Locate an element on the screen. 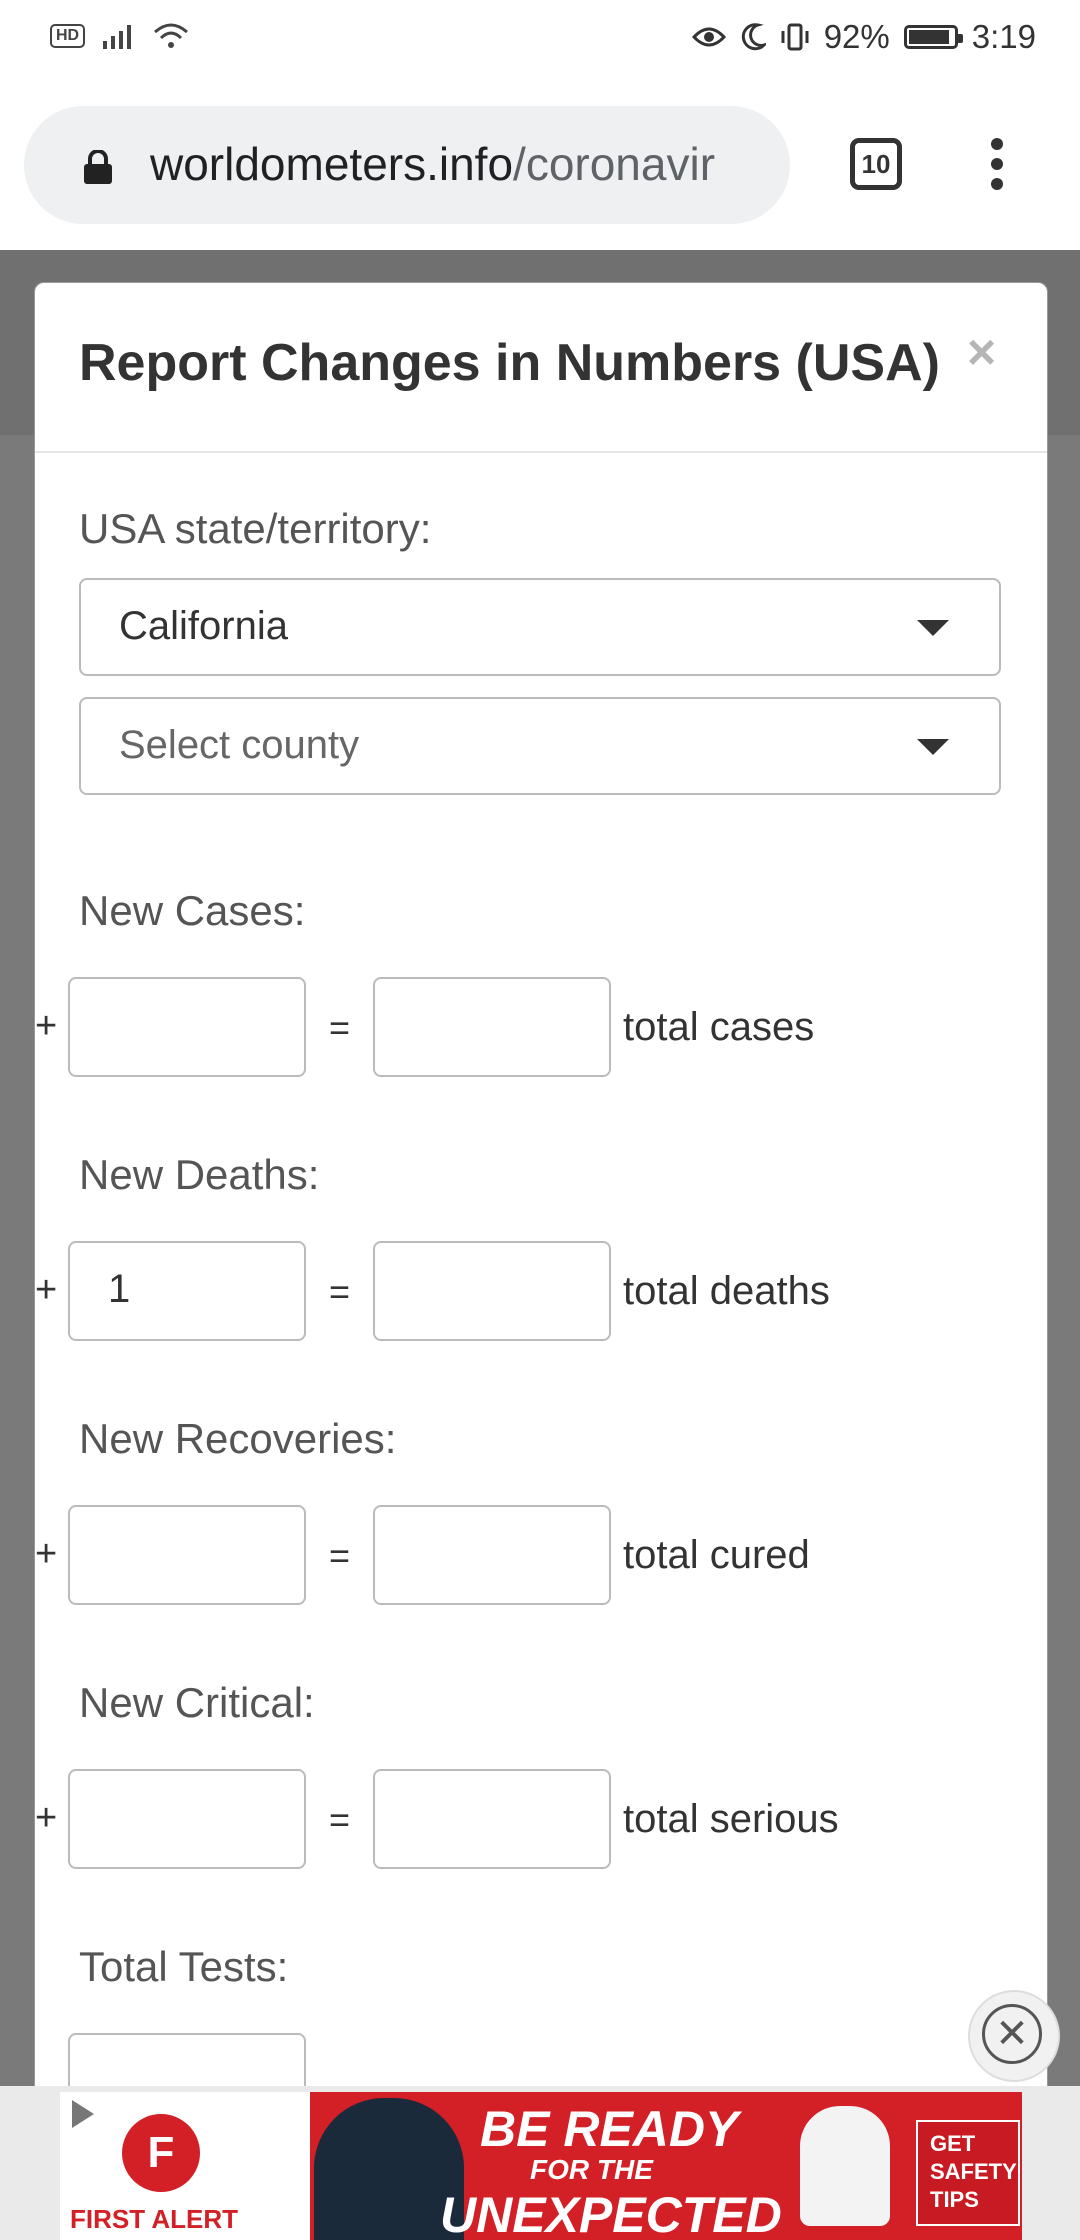 The width and height of the screenshot is (1080, 2240). first-alert-logo: F is located at coordinates (161, 2153).